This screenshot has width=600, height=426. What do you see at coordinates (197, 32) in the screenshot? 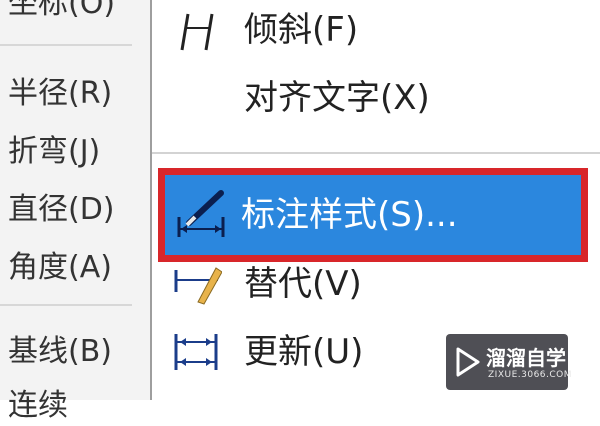
I see `oblique-icon` at bounding box center [197, 32].